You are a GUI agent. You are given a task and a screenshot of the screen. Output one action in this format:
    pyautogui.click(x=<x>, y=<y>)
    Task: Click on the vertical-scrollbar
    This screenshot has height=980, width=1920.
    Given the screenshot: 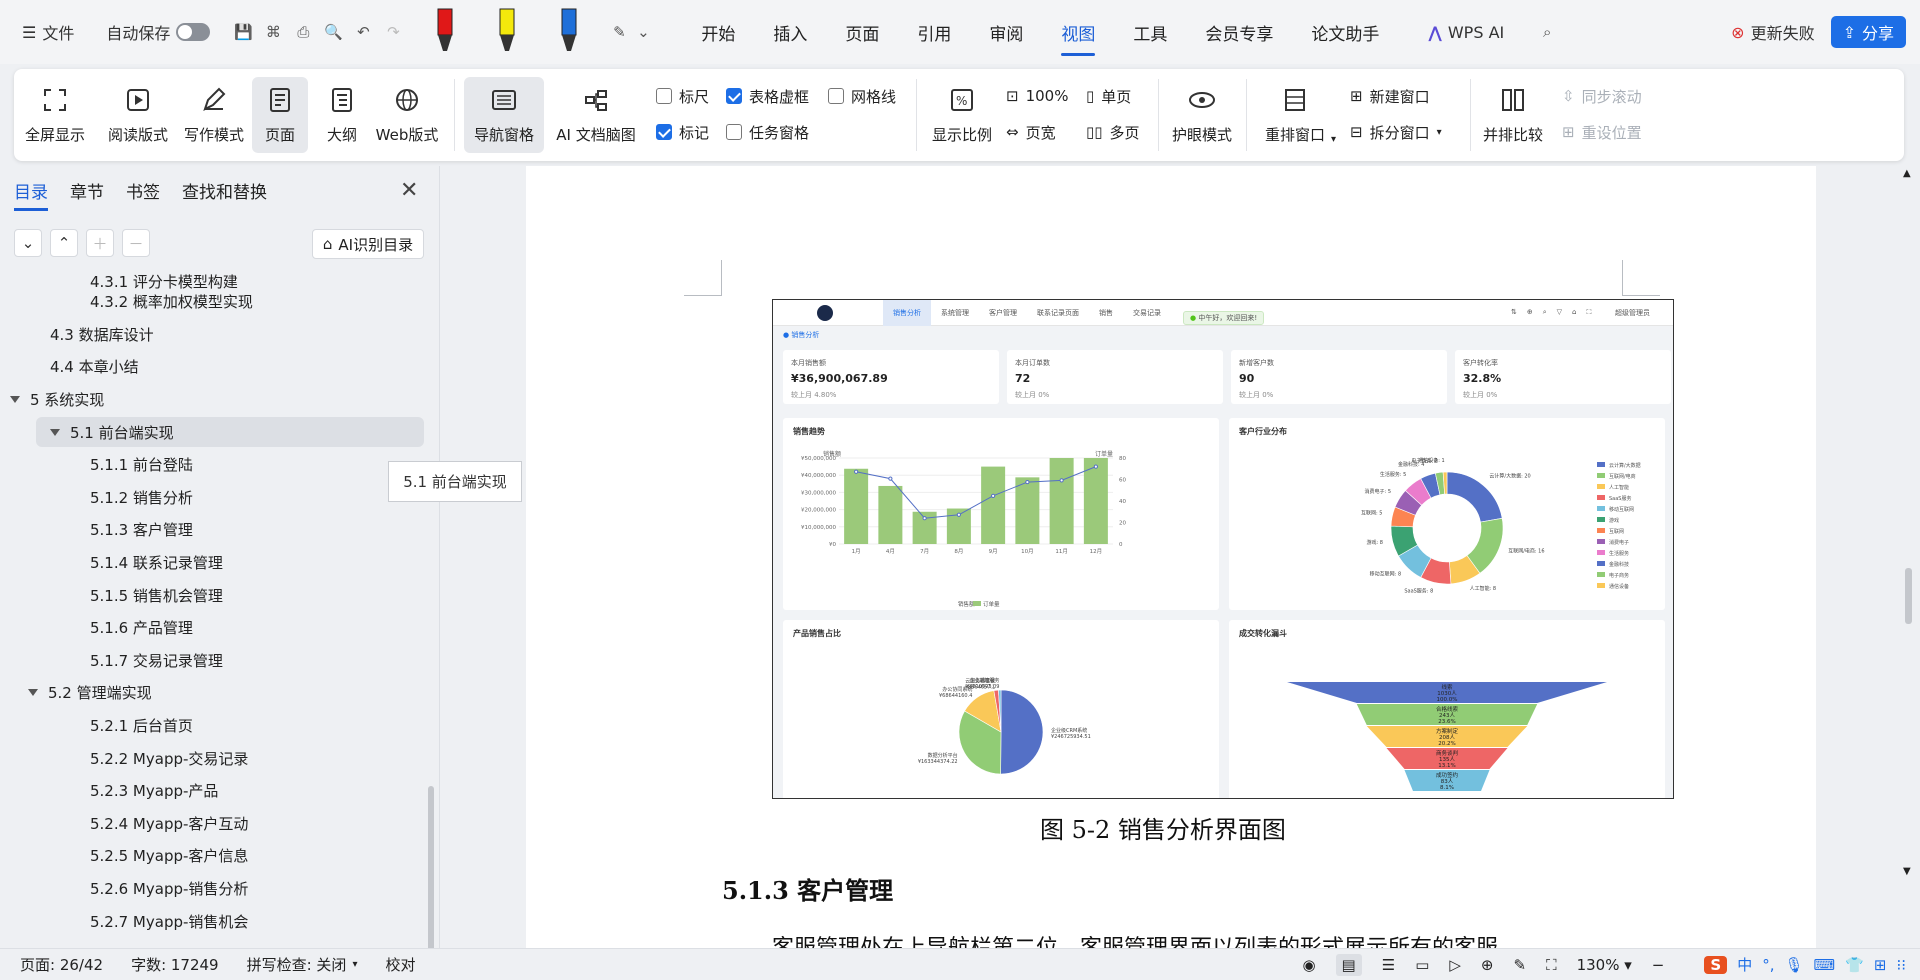 What is the action you would take?
    pyautogui.click(x=1908, y=596)
    